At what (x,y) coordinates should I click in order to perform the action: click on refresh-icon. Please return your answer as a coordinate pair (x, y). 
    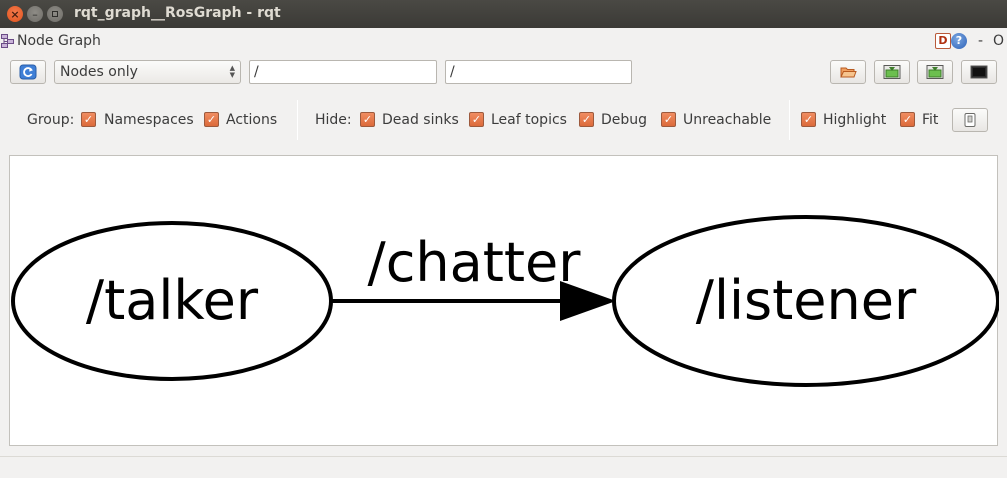
    Looking at the image, I should click on (28, 72).